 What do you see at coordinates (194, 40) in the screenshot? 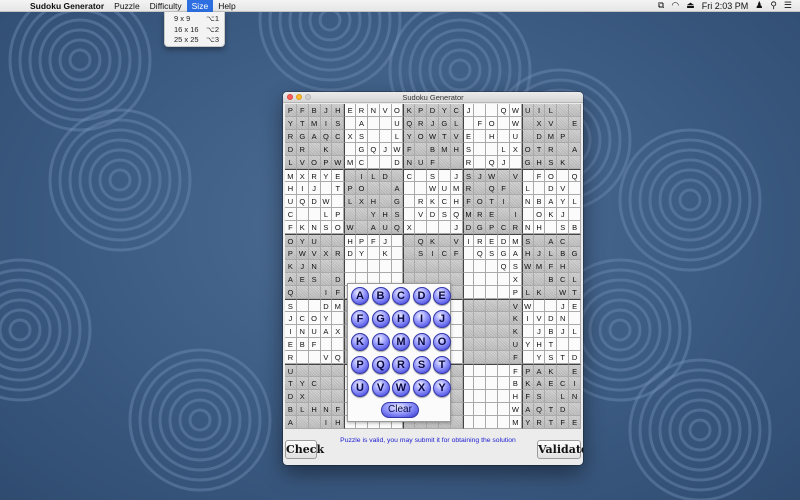
I see `size-option-25x25: 25 x 25 ⌥3` at bounding box center [194, 40].